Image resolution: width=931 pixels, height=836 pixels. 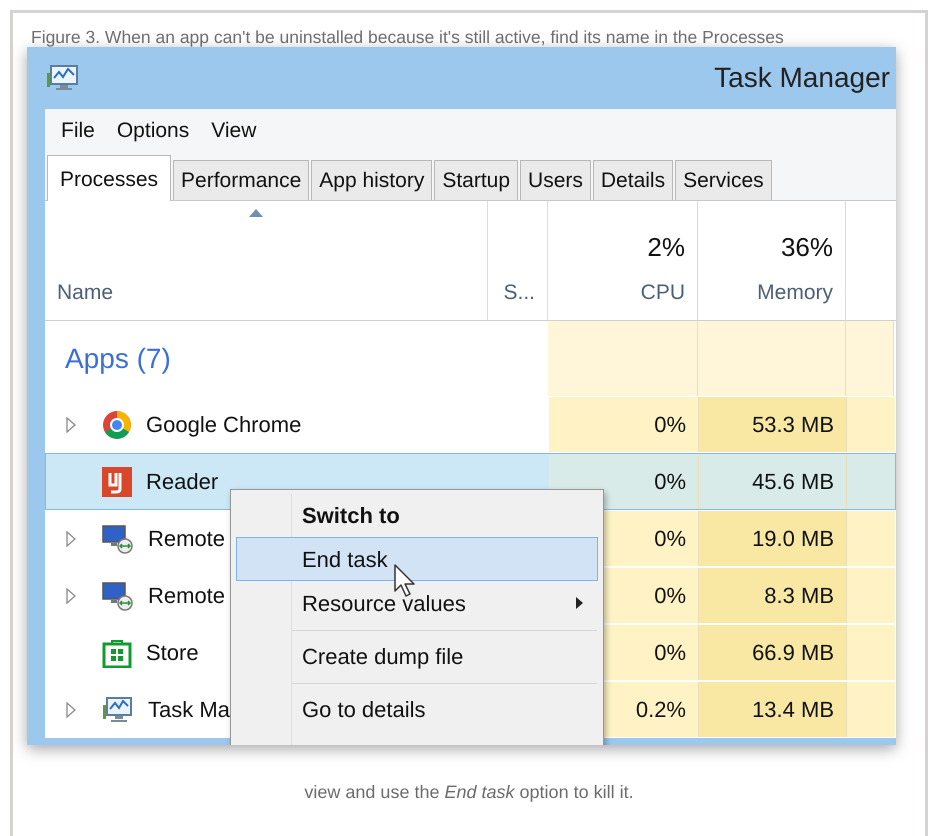 What do you see at coordinates (773, 481) in the screenshot?
I see `table-cell: 45.6 MB` at bounding box center [773, 481].